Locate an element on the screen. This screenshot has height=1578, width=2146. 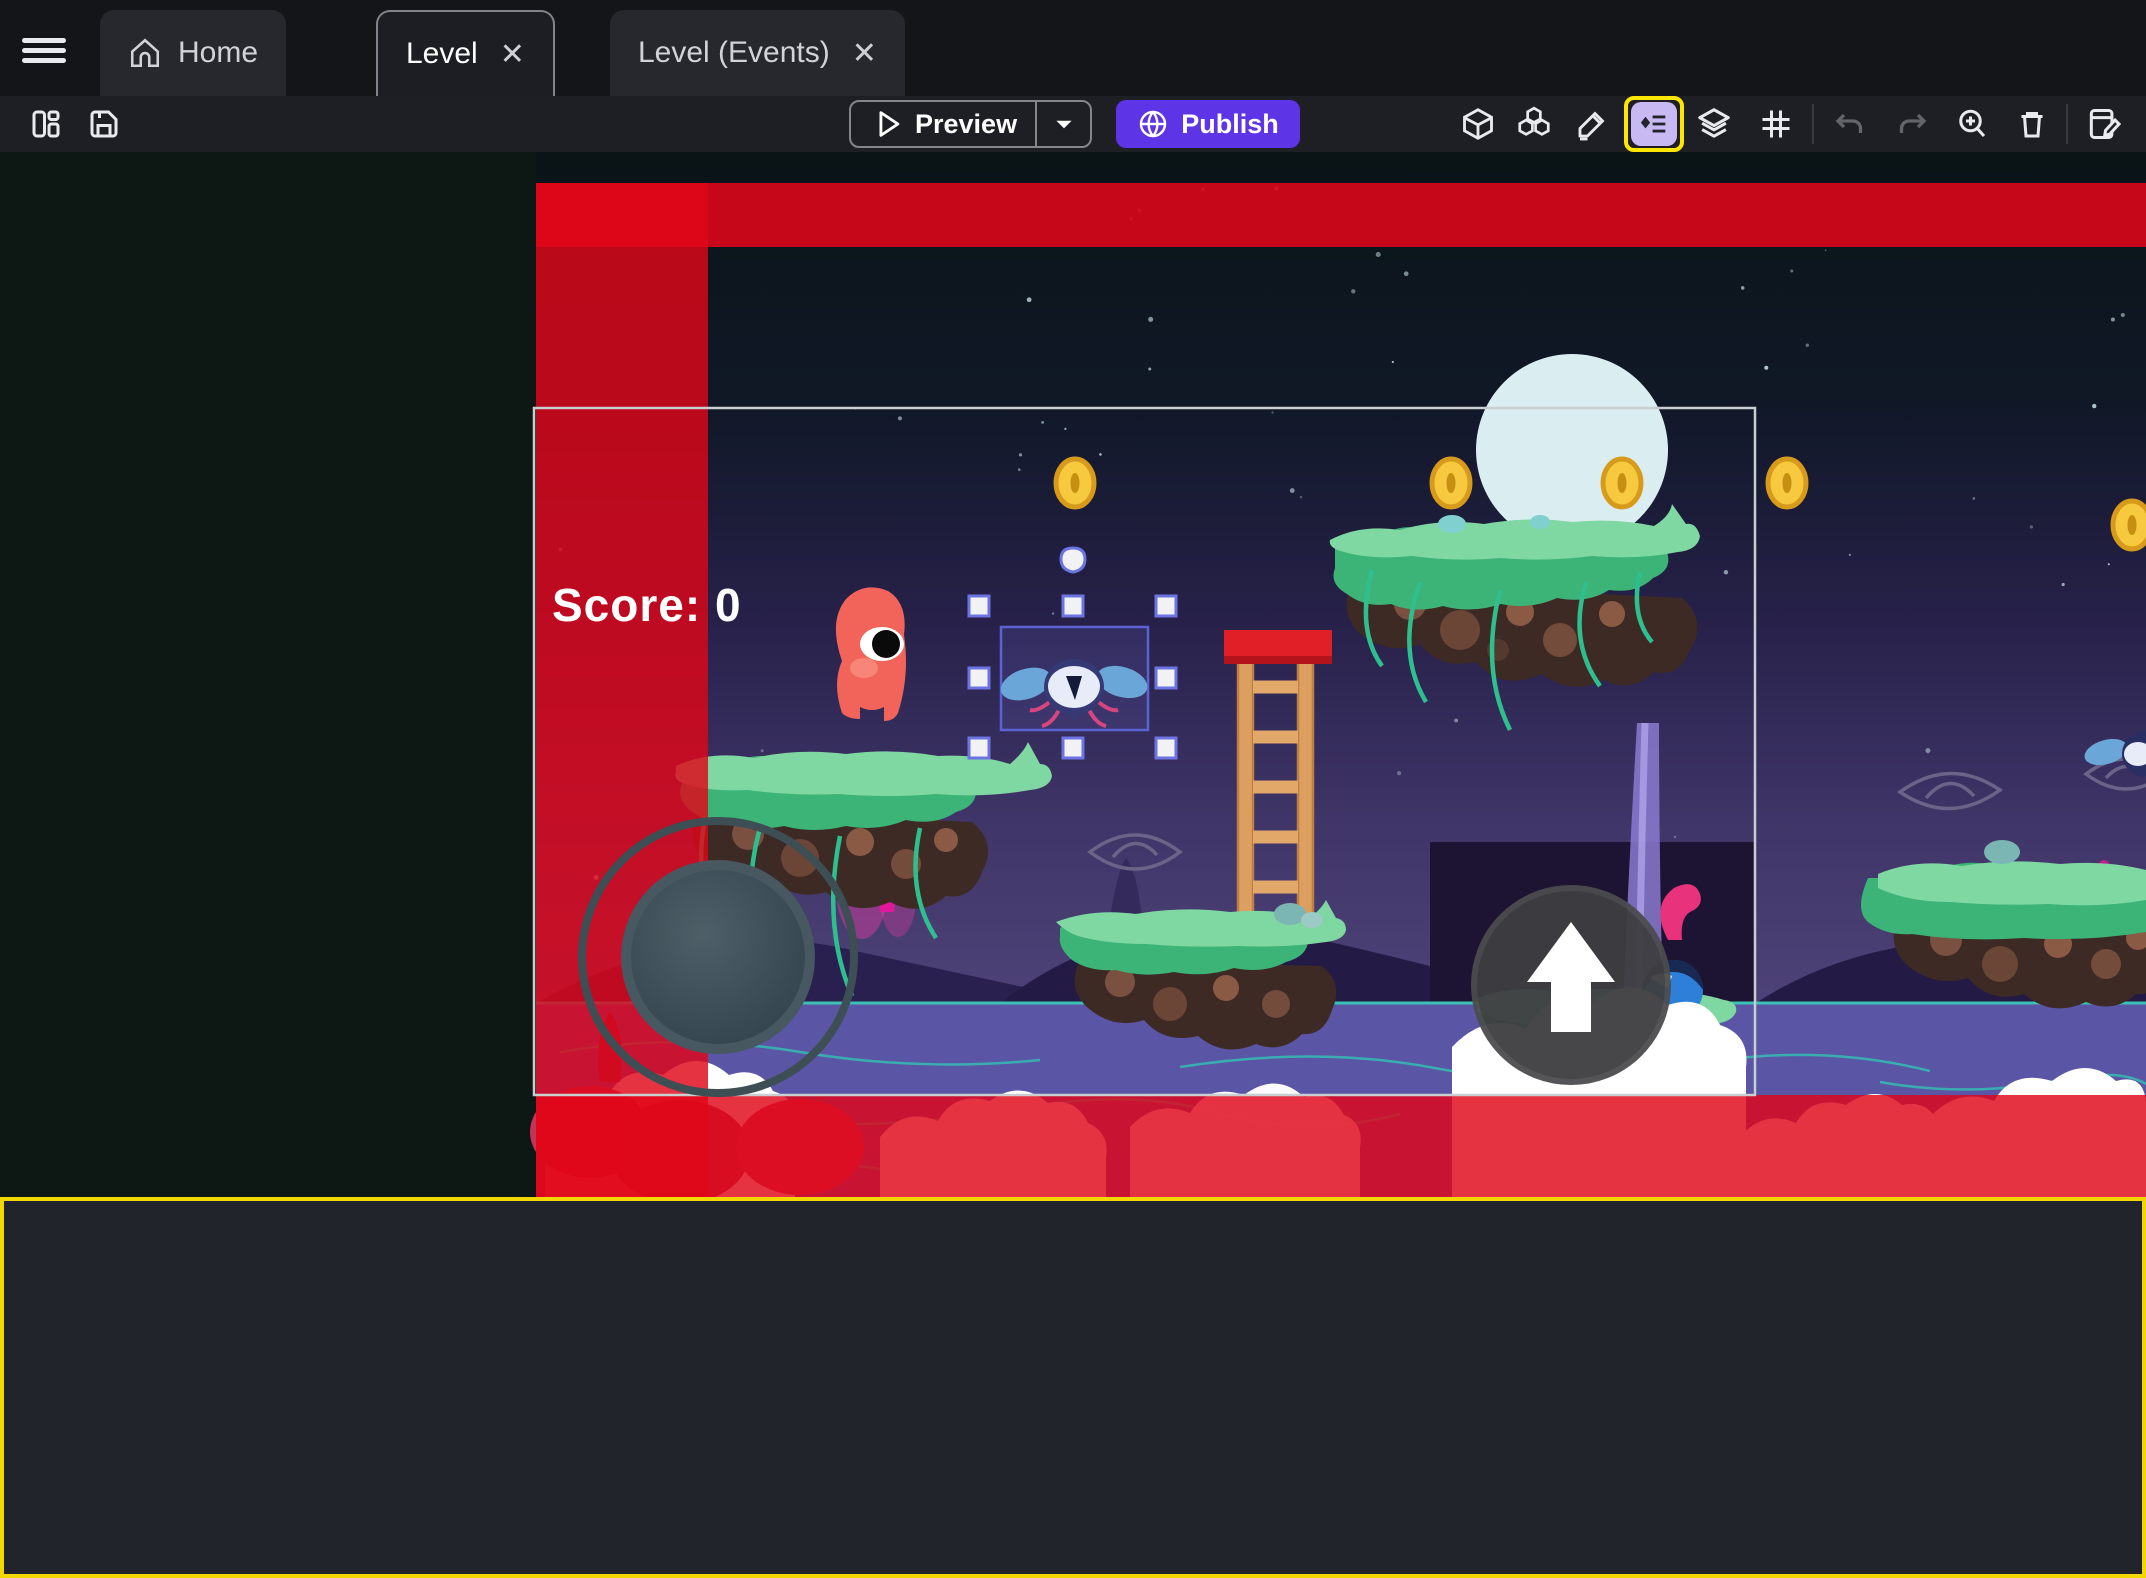
toolbar: Preview Publish is located at coordinates (1073, 124).